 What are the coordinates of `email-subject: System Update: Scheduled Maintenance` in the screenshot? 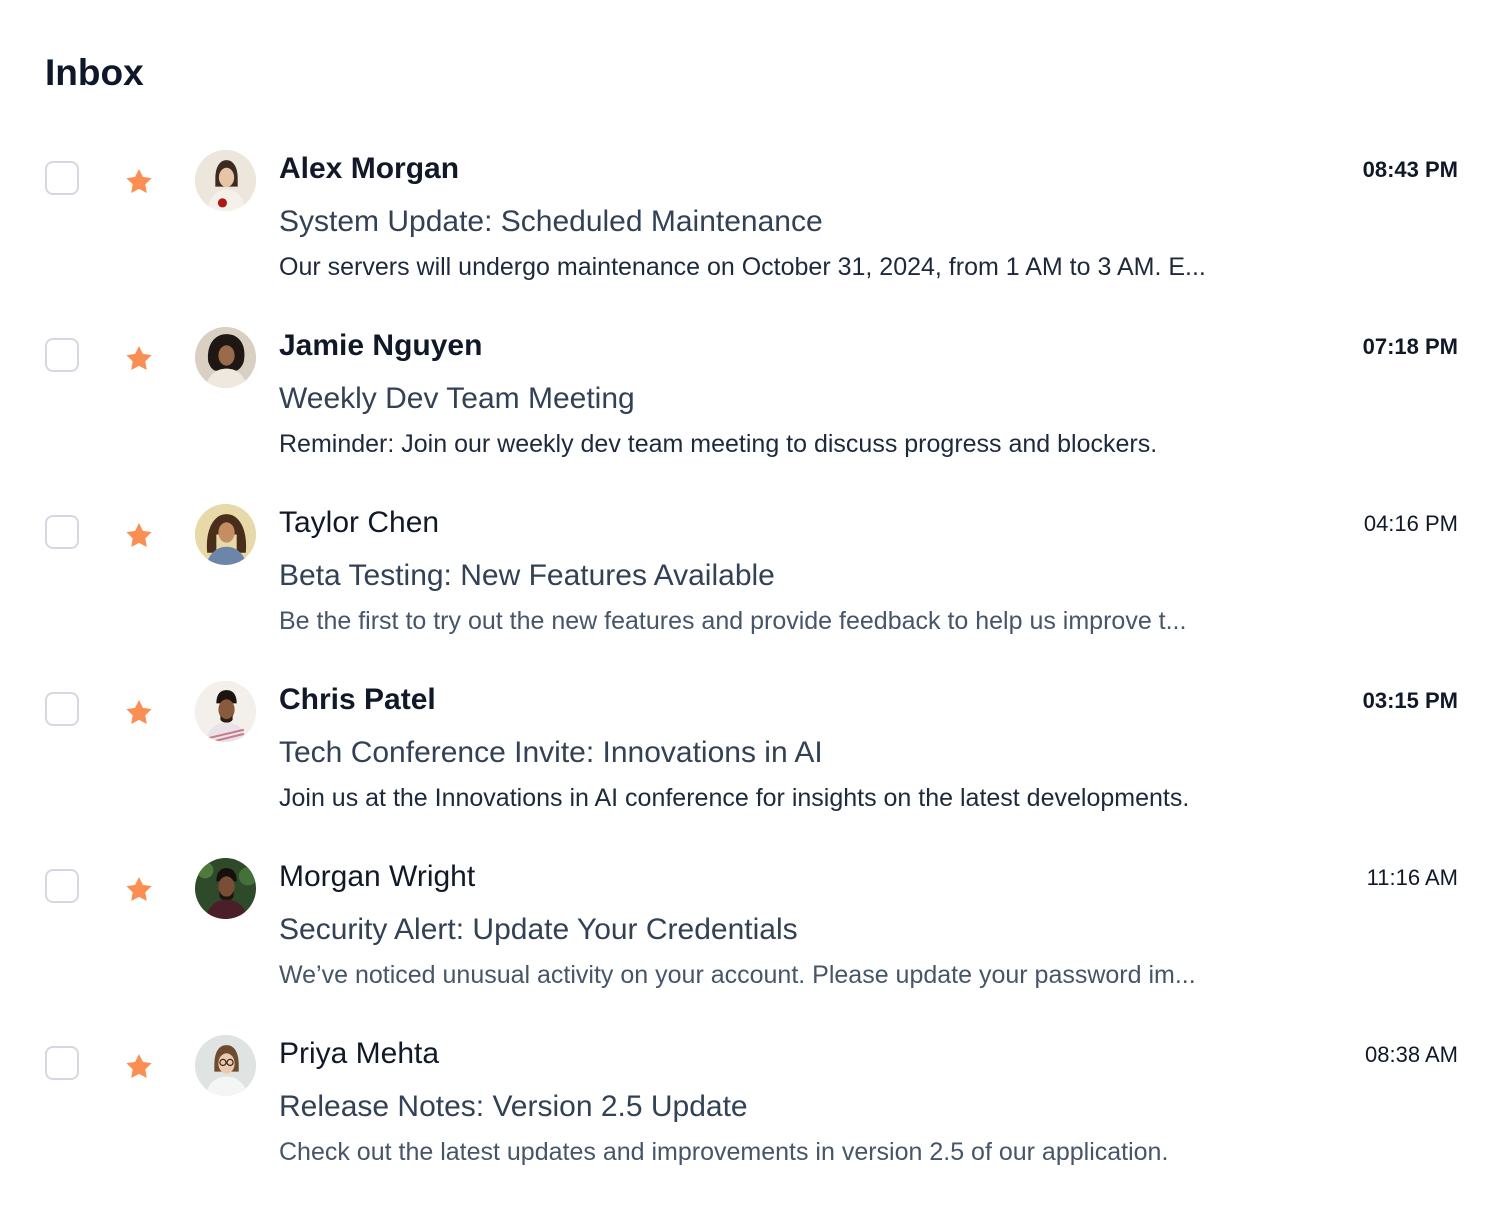 It's located at (551, 221).